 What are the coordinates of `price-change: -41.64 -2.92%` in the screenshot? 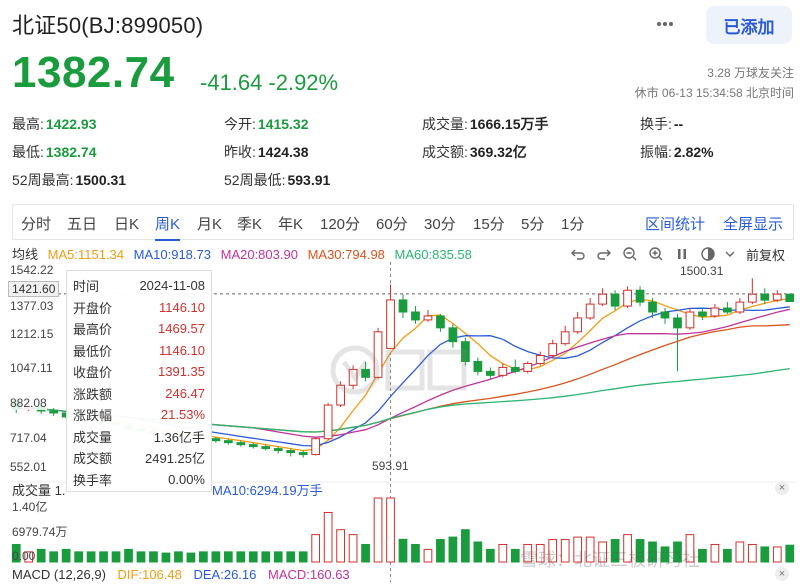 It's located at (272, 83).